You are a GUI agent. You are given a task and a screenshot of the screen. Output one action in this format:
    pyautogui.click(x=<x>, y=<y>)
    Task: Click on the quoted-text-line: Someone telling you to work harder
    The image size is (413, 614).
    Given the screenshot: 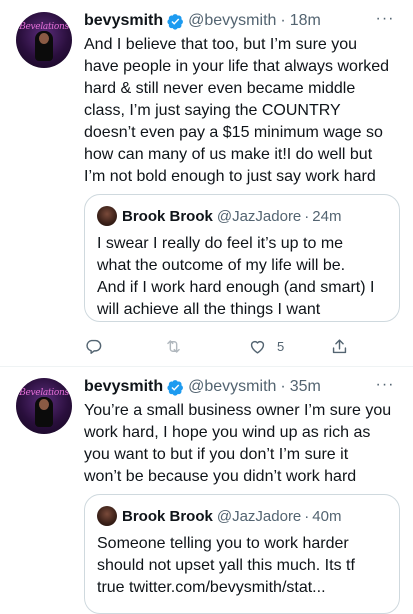 What is the action you would take?
    pyautogui.click(x=223, y=543)
    